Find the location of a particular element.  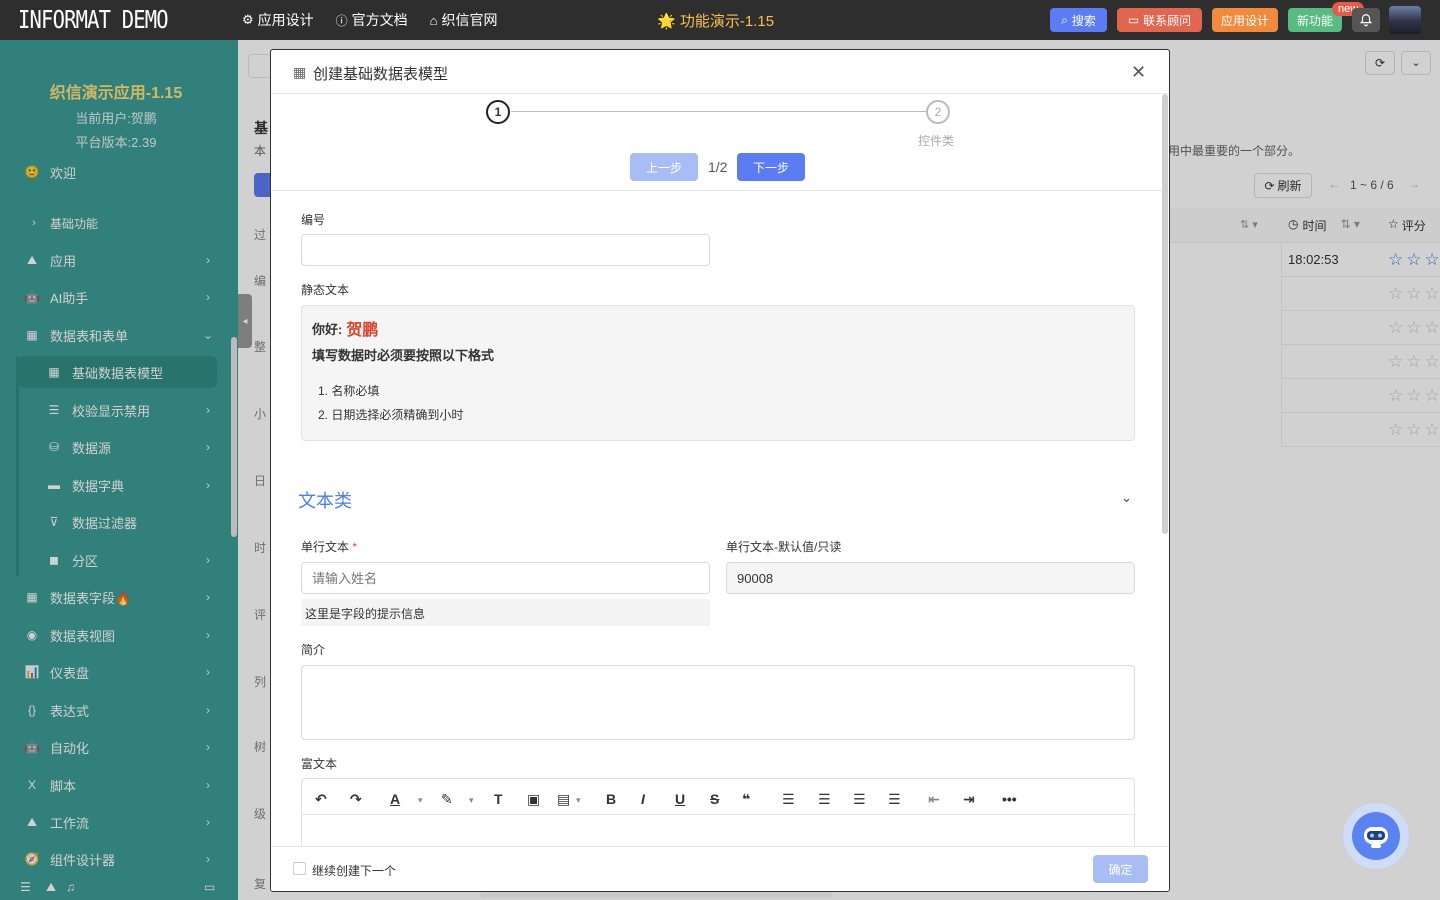

format-title: 填写数据时必须要按照以下格式 is located at coordinates (403, 355).